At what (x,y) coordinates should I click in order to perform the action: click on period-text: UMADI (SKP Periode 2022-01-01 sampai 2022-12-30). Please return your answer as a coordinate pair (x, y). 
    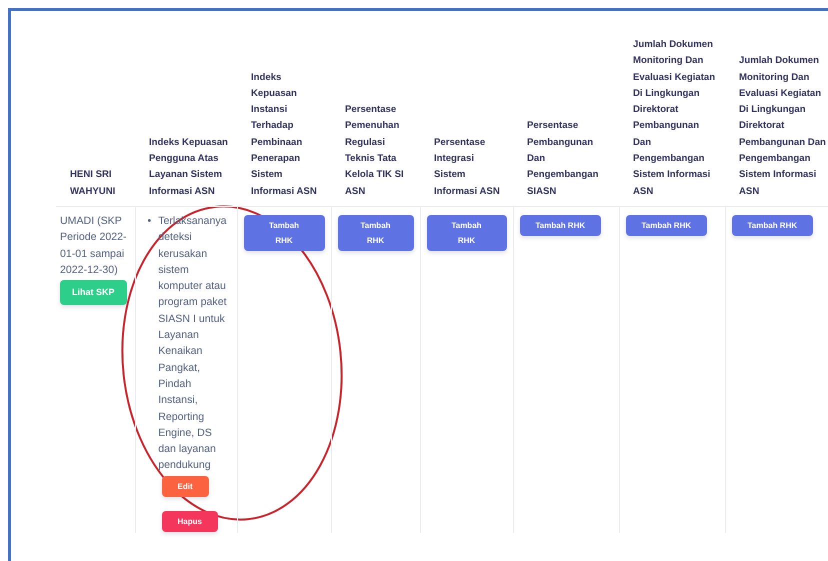
    Looking at the image, I should click on (94, 246).